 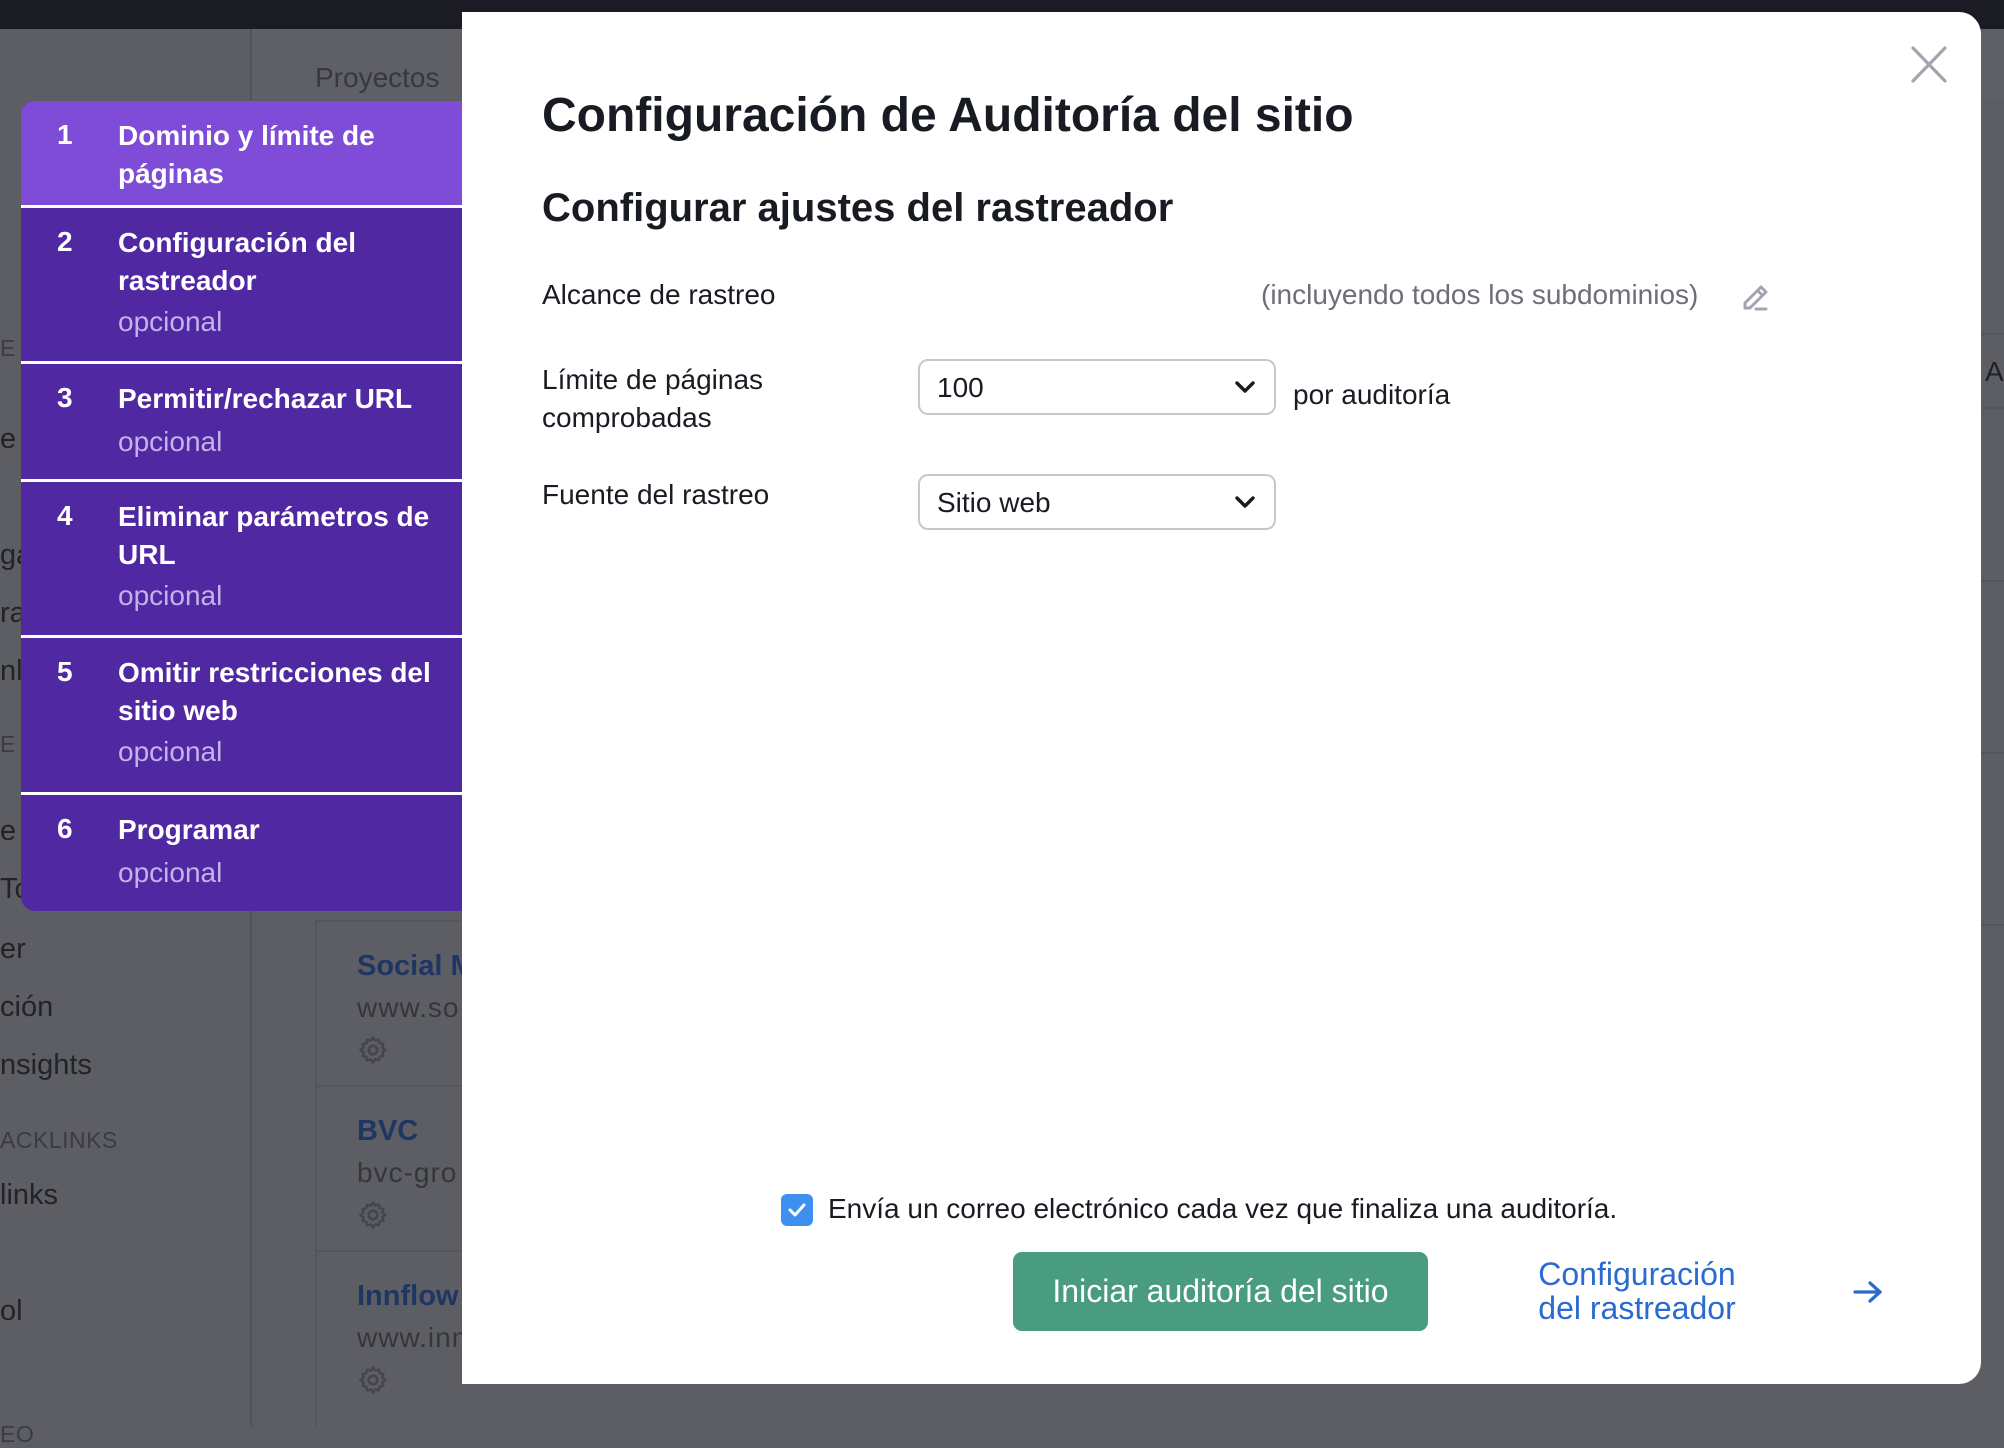 What do you see at coordinates (994, 502) in the screenshot?
I see `crawl-source-value: Sitio web` at bounding box center [994, 502].